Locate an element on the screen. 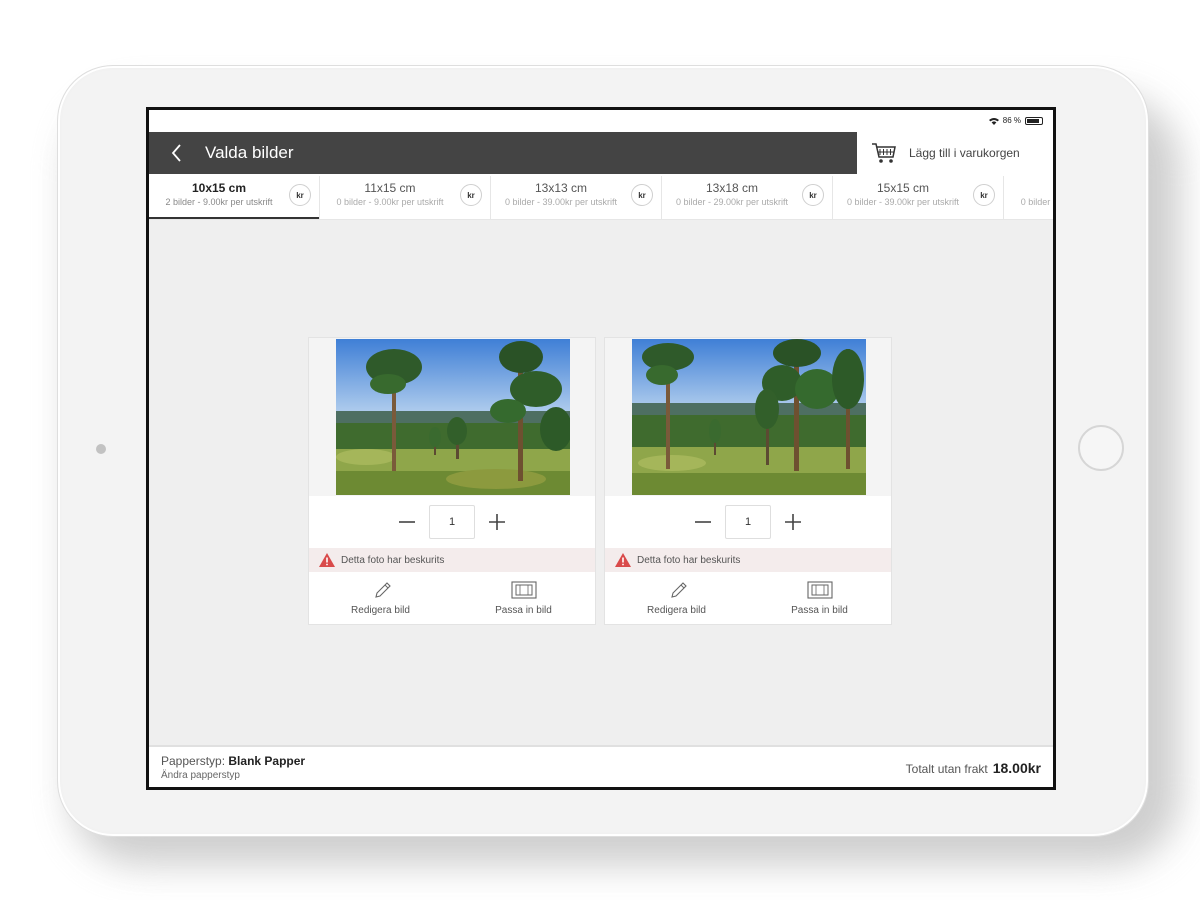 The height and width of the screenshot is (900, 1200). tab-title: 15x15 cm is located at coordinates (903, 188).